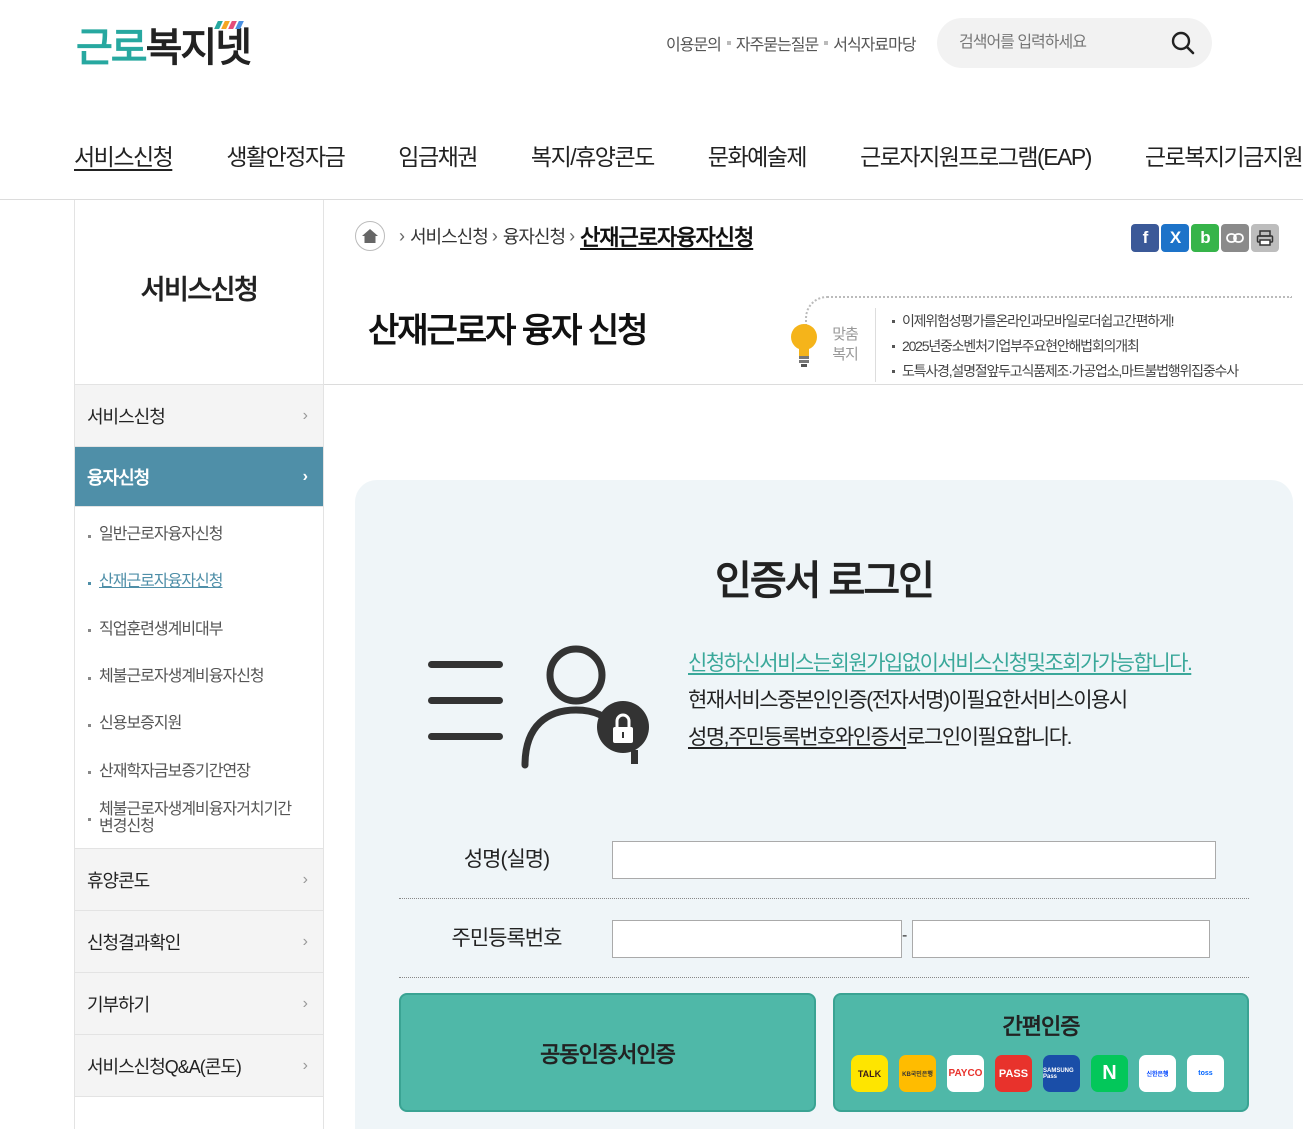 The width and height of the screenshot is (1303, 1129). I want to click on info-highlight: 신청하신서비스는회원가입없이서비스신청및조회가가능합니다., so click(940, 663).